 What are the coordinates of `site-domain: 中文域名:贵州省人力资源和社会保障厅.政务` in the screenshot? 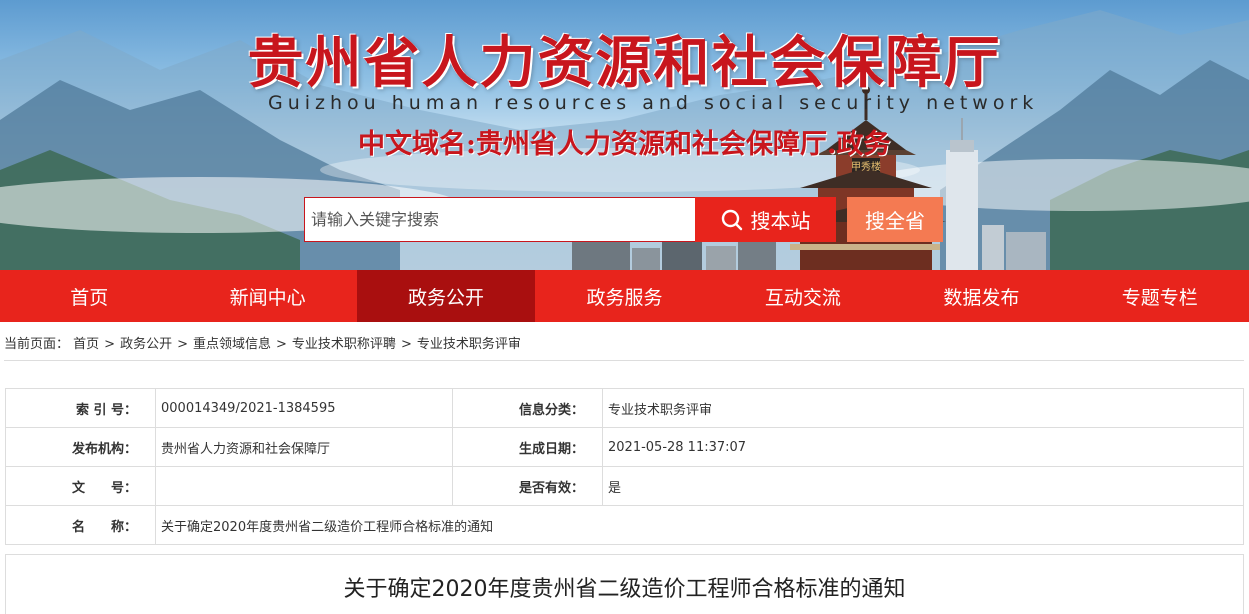 It's located at (624, 144).